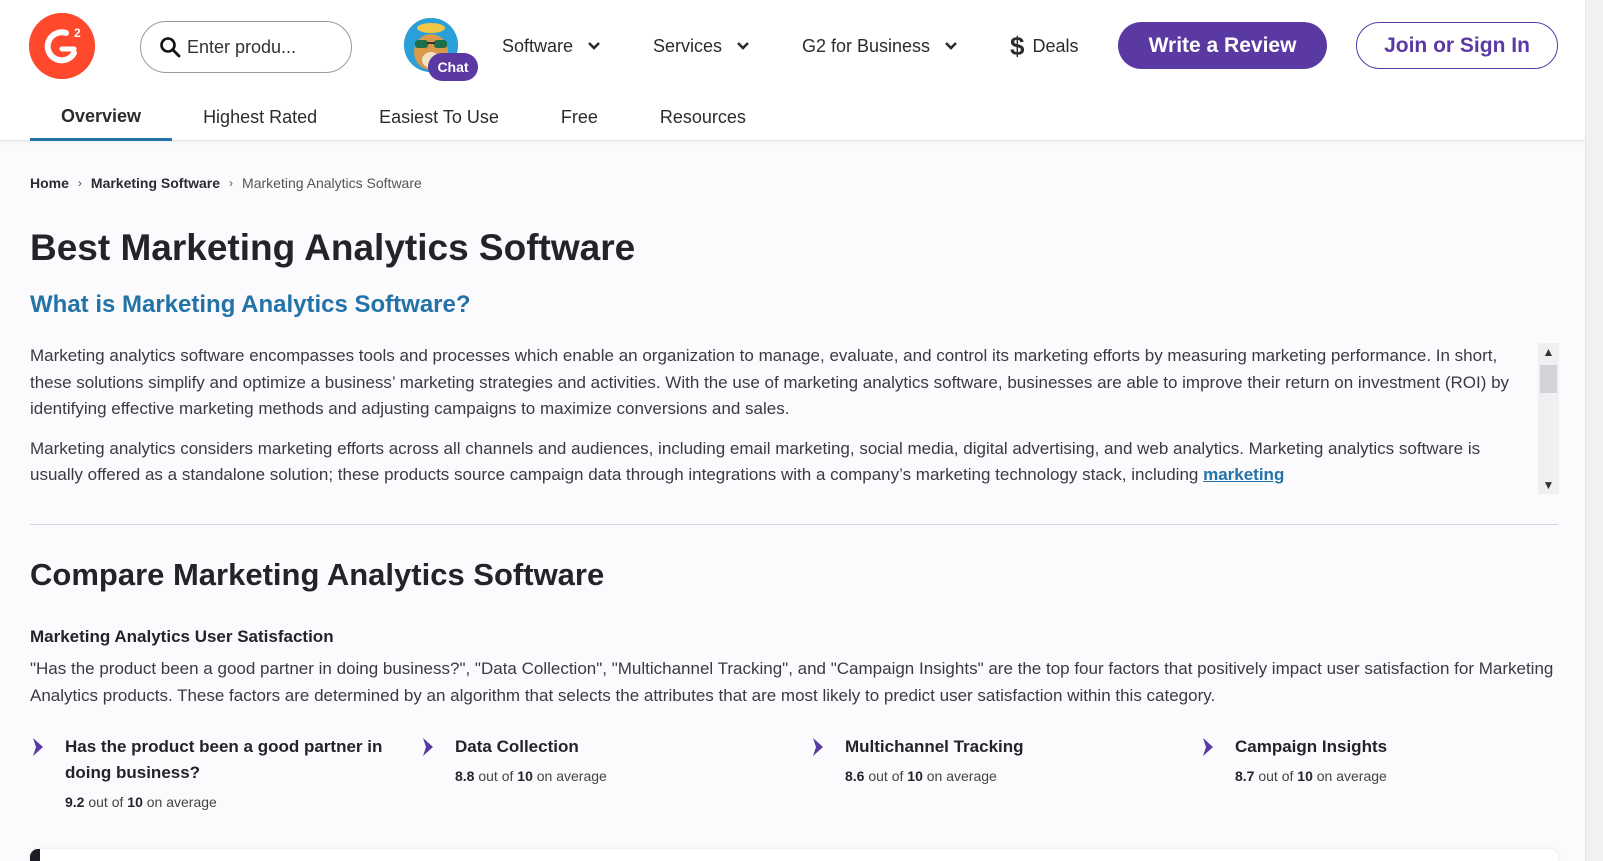 The width and height of the screenshot is (1603, 861). I want to click on tab-overview: Overview, so click(101, 119).